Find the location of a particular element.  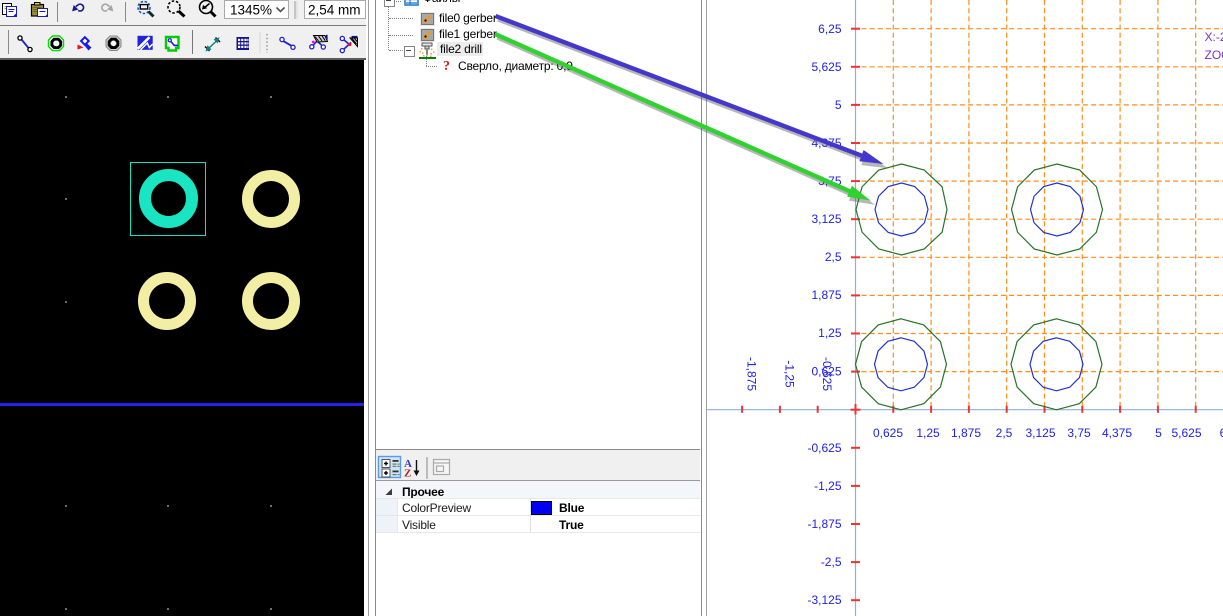

svg-text: 6 is located at coordinates (1221, 433).